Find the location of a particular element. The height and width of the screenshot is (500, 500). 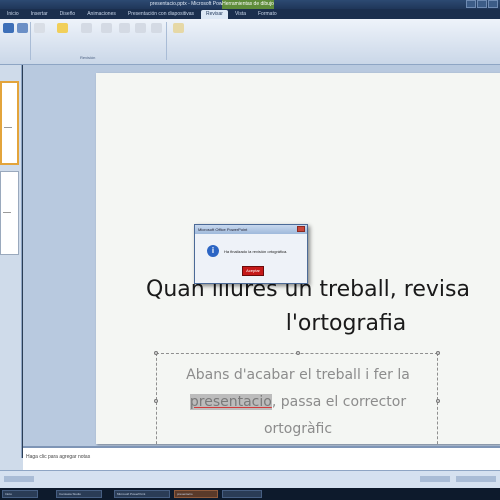

status-slide-count is located at coordinates (19, 479).